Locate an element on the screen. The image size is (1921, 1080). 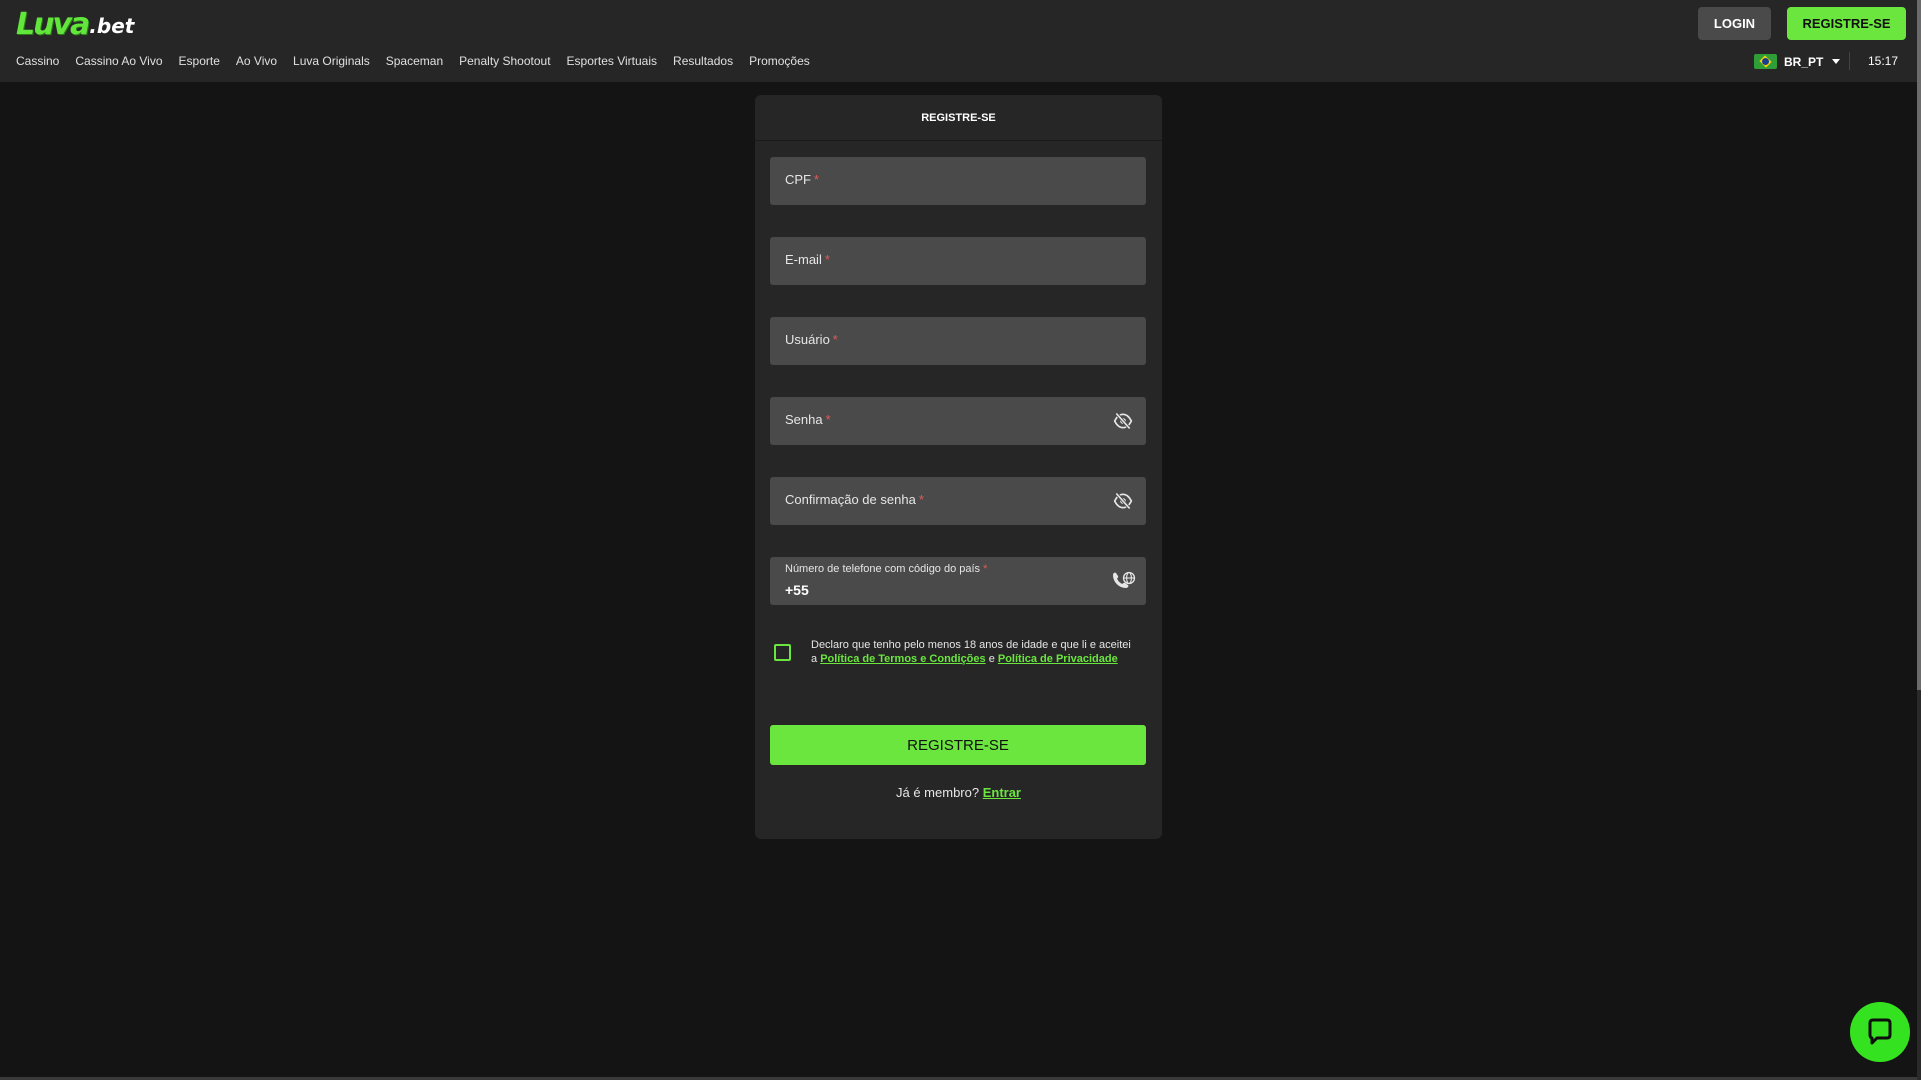
already-member: Já é membro? Entrar is located at coordinates (958, 792).